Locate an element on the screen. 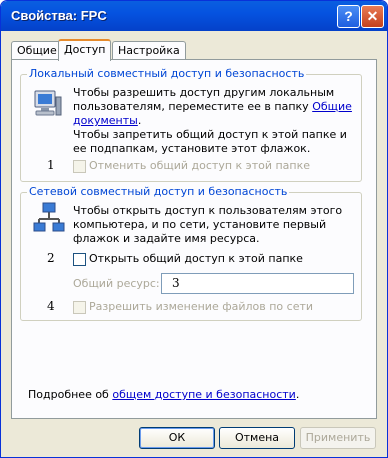 The height and width of the screenshot is (458, 388). close-icon: ✕ is located at coordinates (372, 16).